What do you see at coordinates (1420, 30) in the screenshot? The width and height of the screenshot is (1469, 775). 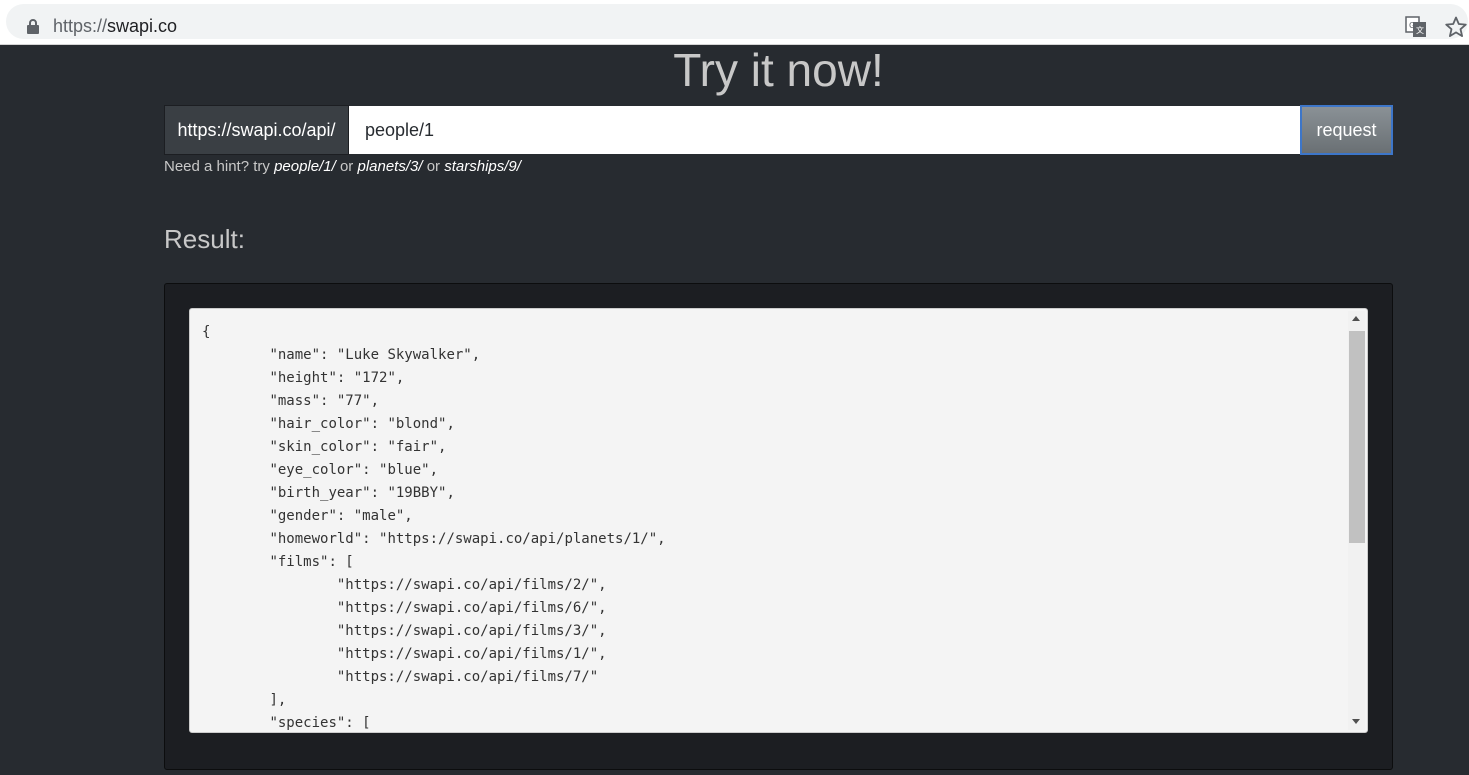 I see `svg-text: 文` at bounding box center [1420, 30].